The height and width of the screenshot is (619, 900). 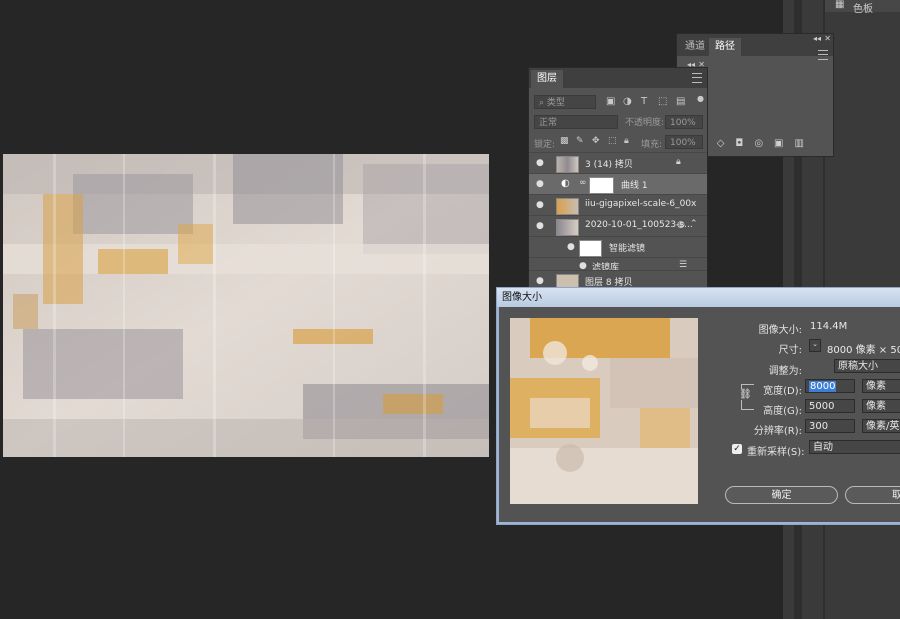 I want to click on layer-row: ● iiu-gigapixel-scale-6_00x, so click(x=618, y=205).